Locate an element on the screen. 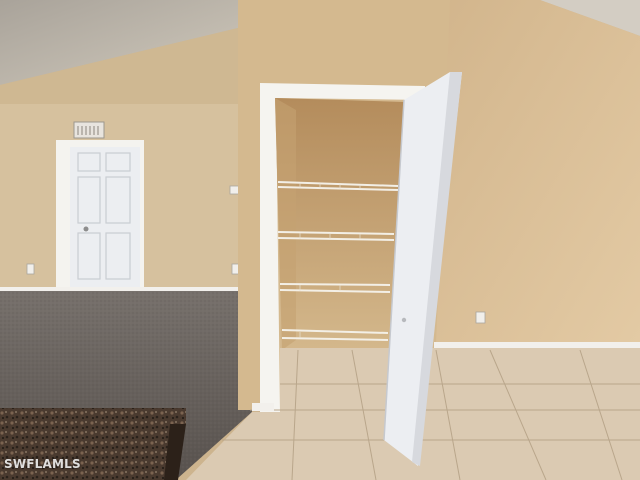  watermark: SWFLAMLS is located at coordinates (42, 464).